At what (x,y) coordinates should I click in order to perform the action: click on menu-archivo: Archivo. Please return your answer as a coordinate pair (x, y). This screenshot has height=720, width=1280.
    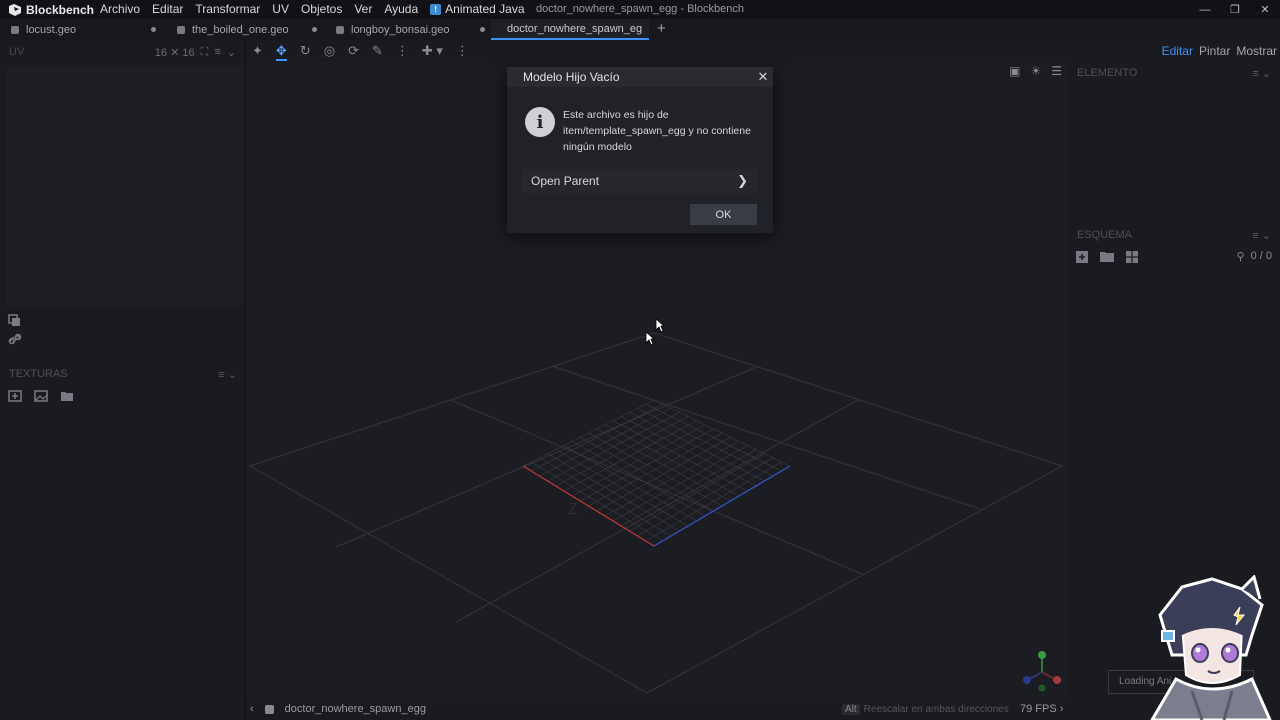
    Looking at the image, I should click on (120, 9).